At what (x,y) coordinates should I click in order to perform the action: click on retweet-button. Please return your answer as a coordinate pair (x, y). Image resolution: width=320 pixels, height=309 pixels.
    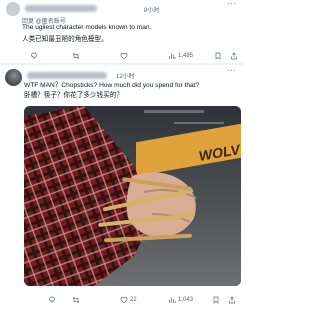
    Looking at the image, I should click on (76, 300).